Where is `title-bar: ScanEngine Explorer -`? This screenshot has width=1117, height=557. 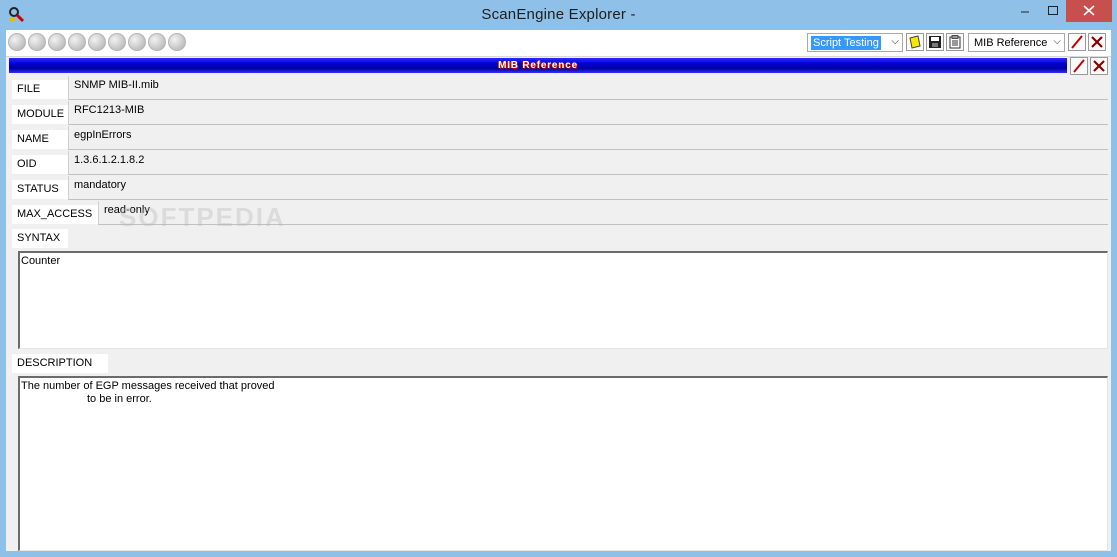
title-bar: ScanEngine Explorer - is located at coordinates (558, 15).